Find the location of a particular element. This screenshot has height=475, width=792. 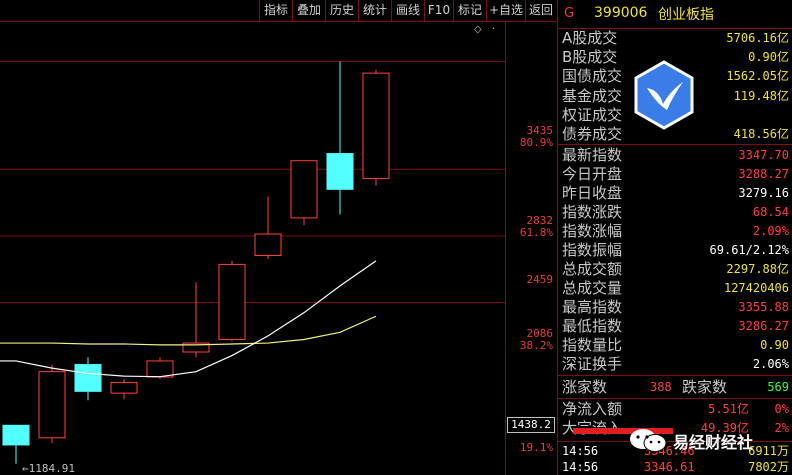

index-stat-value: 3347.70 is located at coordinates (763, 155).